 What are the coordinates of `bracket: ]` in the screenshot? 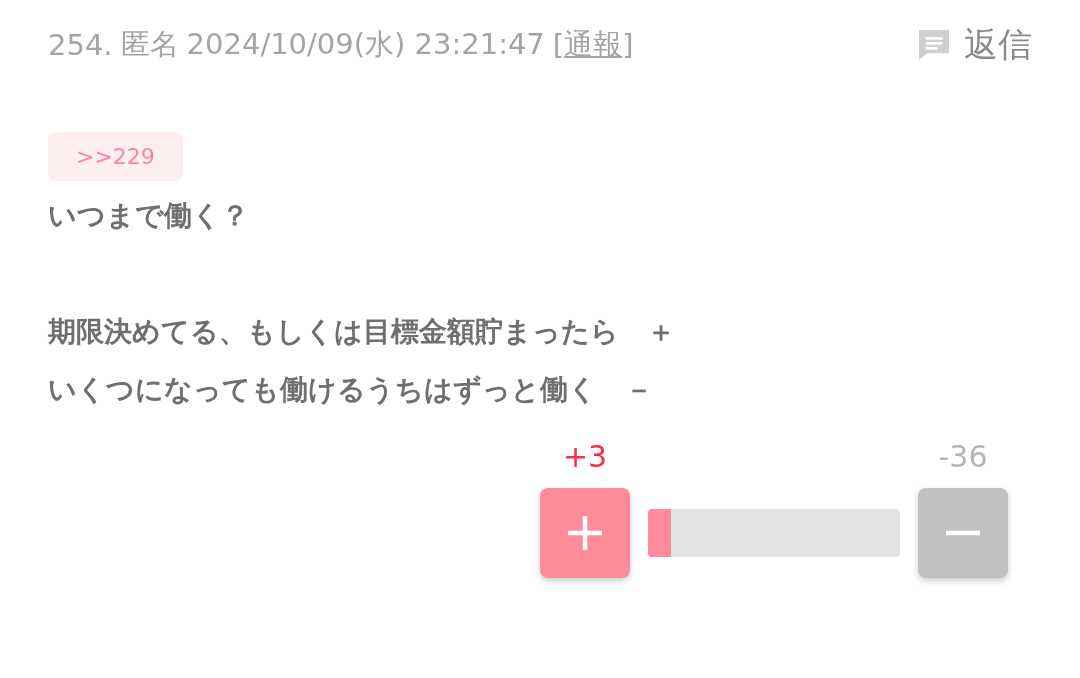 It's located at (628, 45).